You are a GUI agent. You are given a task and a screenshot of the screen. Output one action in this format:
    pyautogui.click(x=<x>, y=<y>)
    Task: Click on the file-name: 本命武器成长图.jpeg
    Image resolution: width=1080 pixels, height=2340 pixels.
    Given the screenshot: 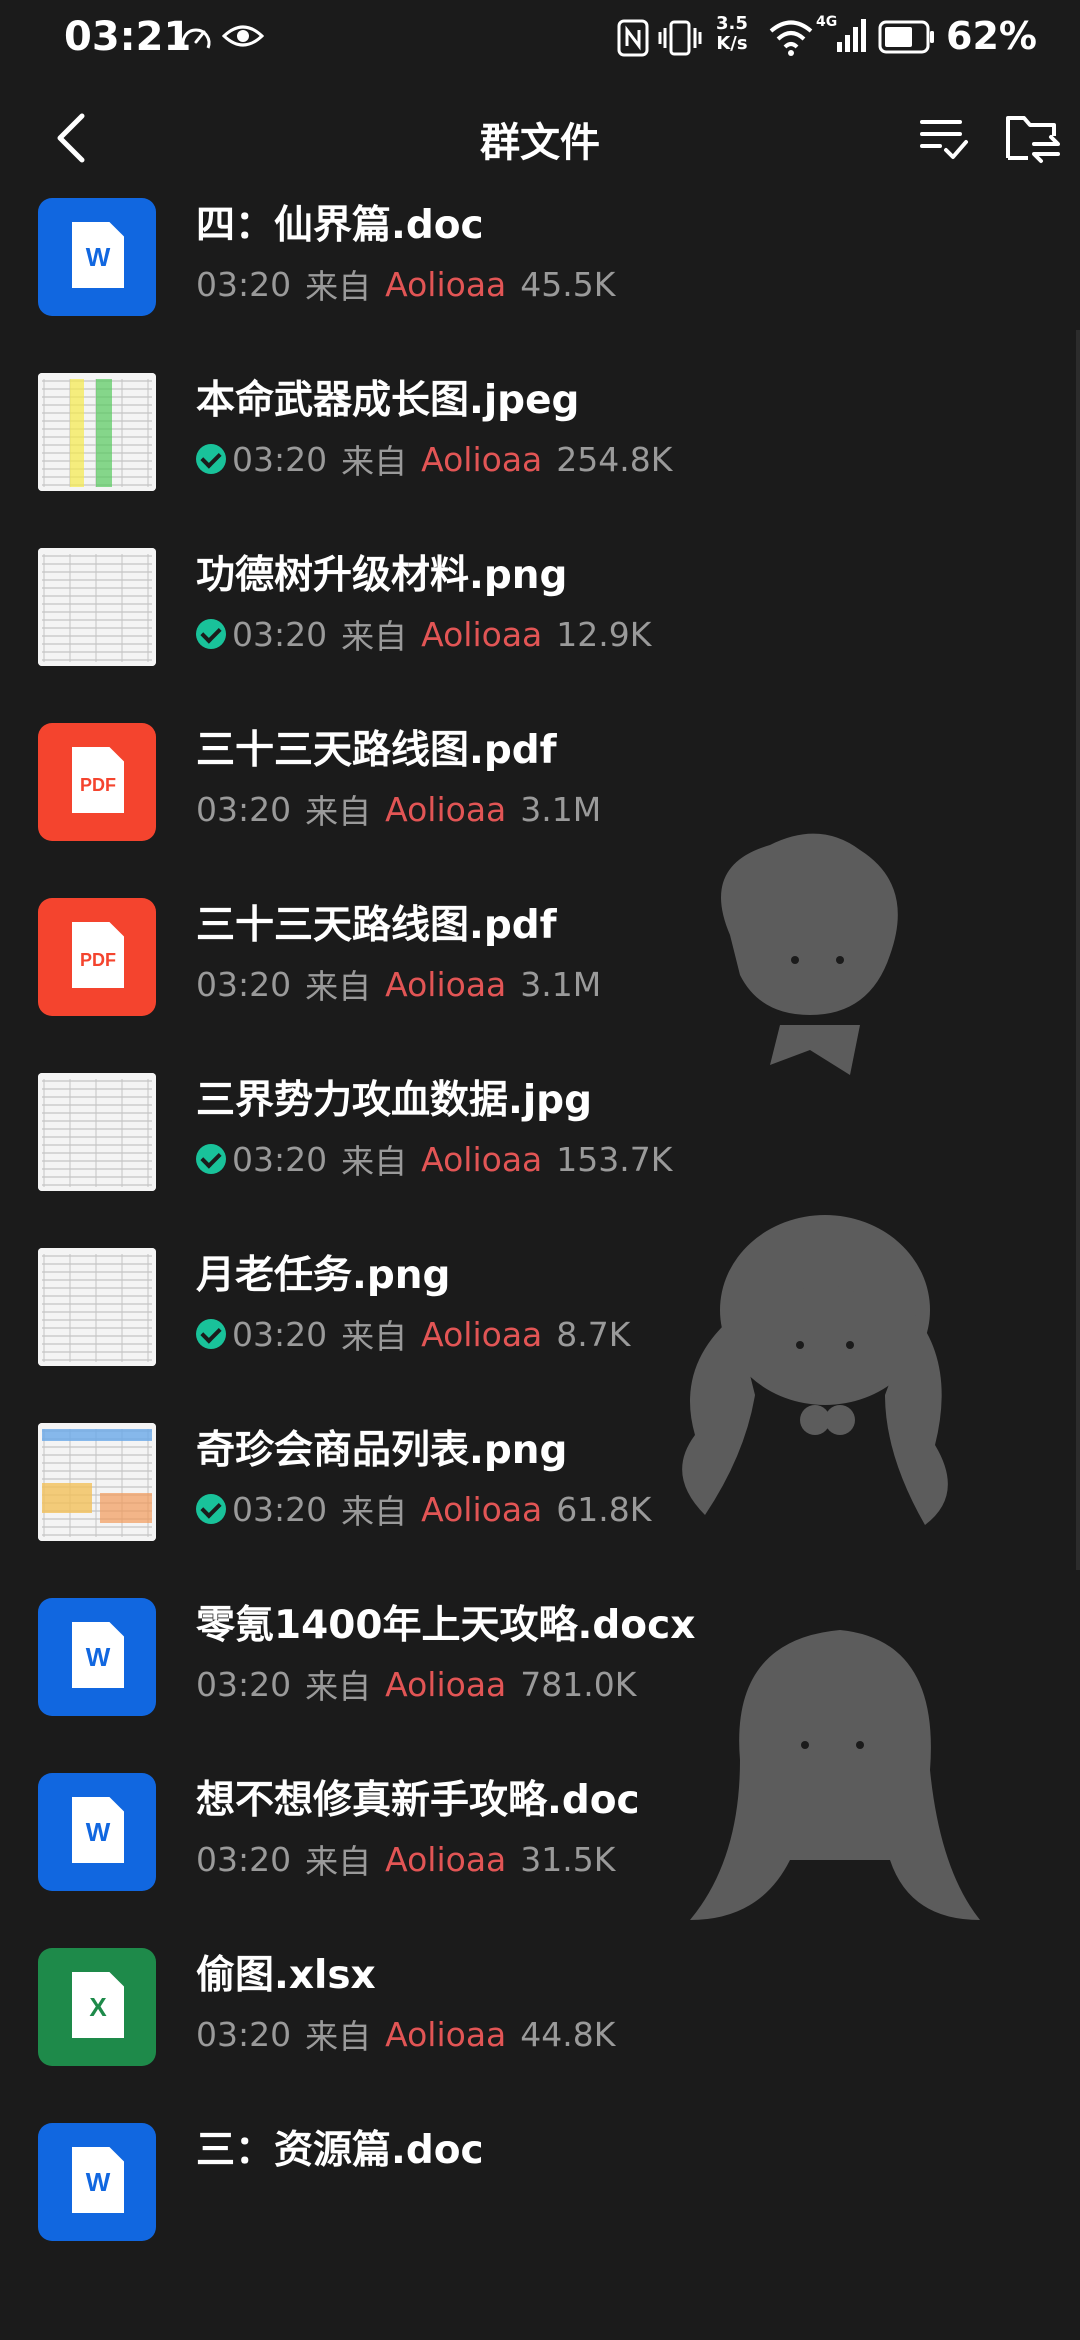 What is the action you would take?
    pyautogui.click(x=388, y=400)
    